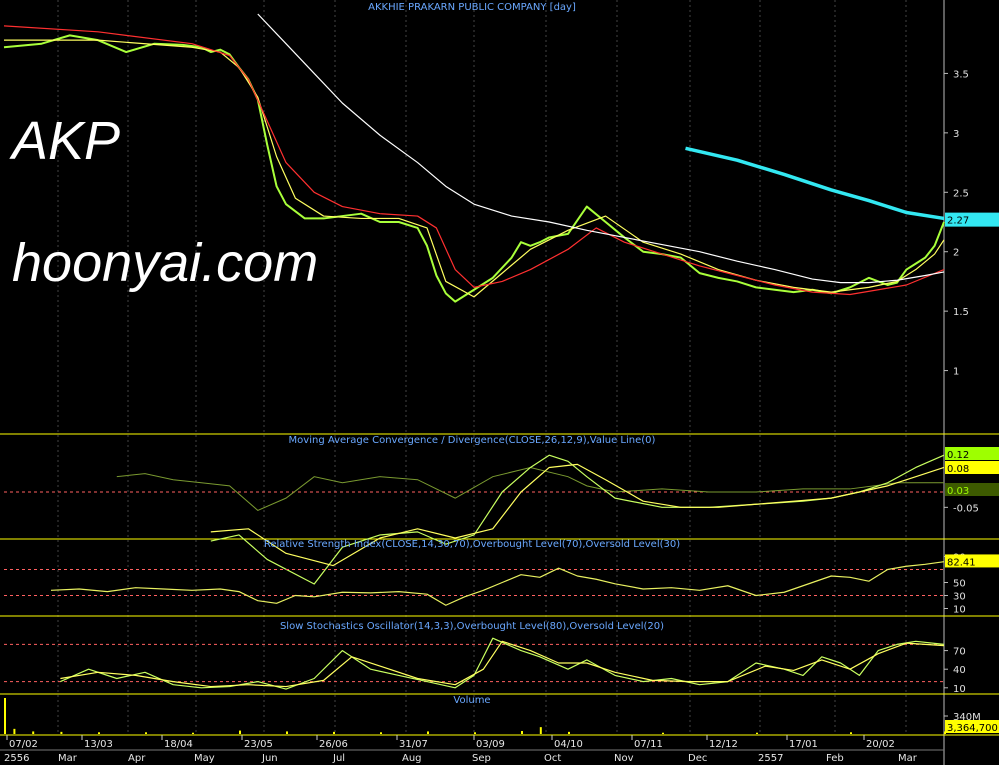 This screenshot has width=999, height=765. Describe the element at coordinates (502, 664) in the screenshot. I see `series-%D` at that location.